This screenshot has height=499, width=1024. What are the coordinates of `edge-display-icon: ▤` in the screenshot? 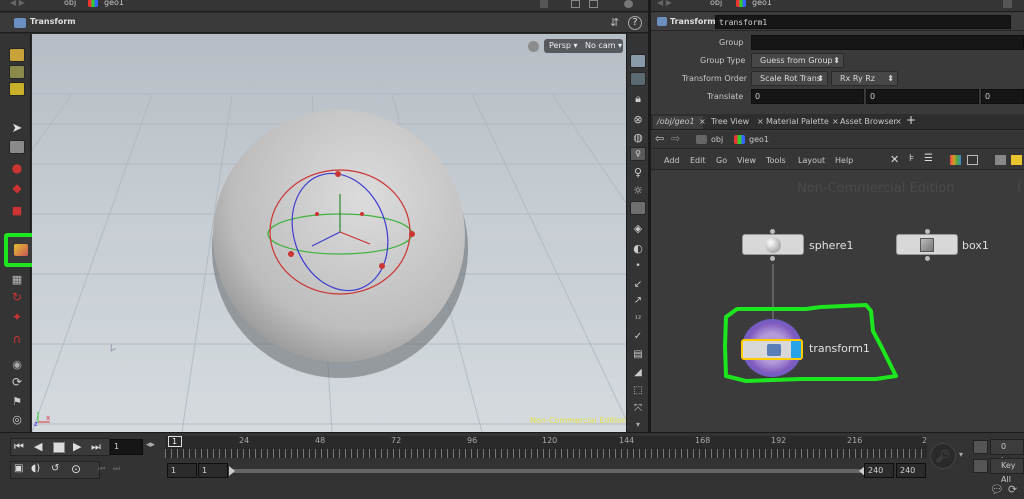 It's located at (638, 354).